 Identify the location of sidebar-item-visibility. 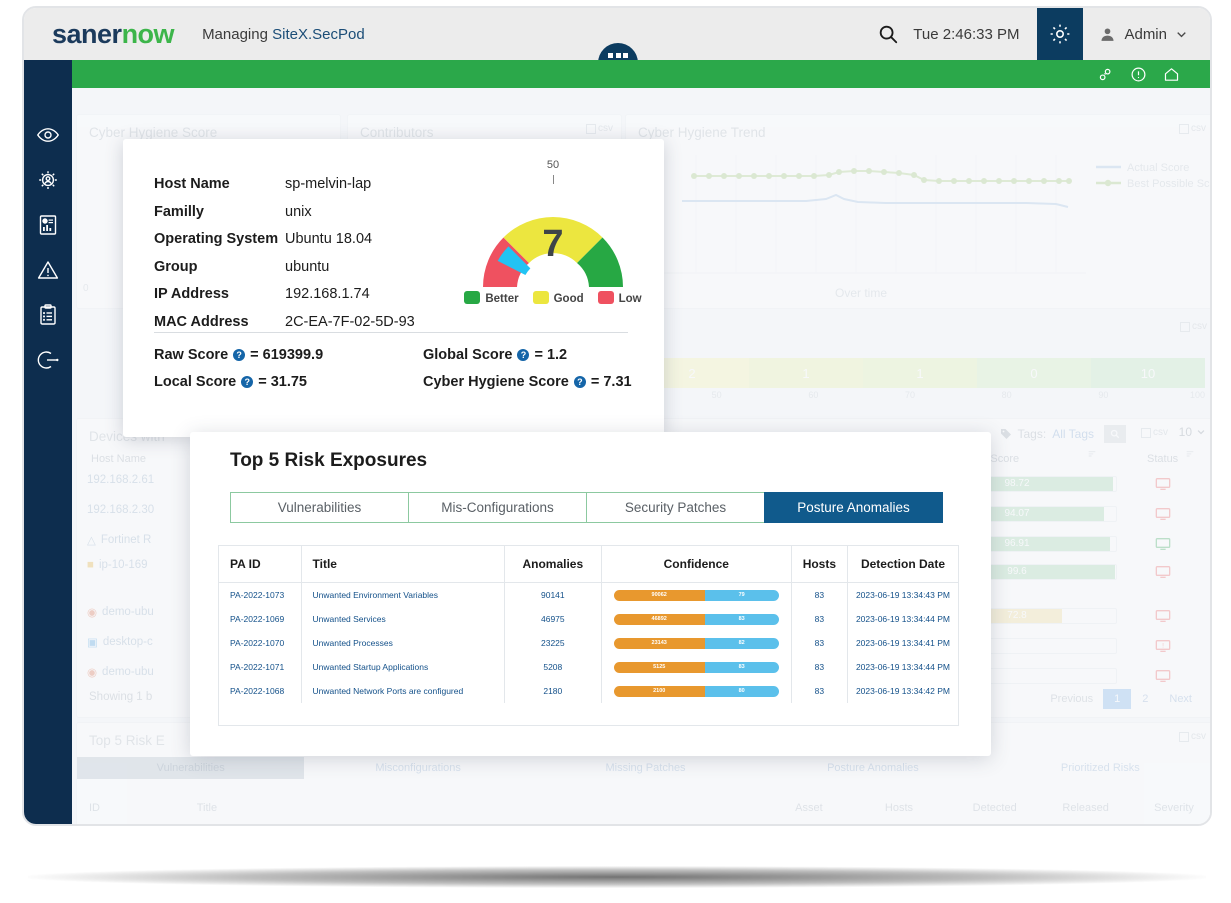
(48, 135).